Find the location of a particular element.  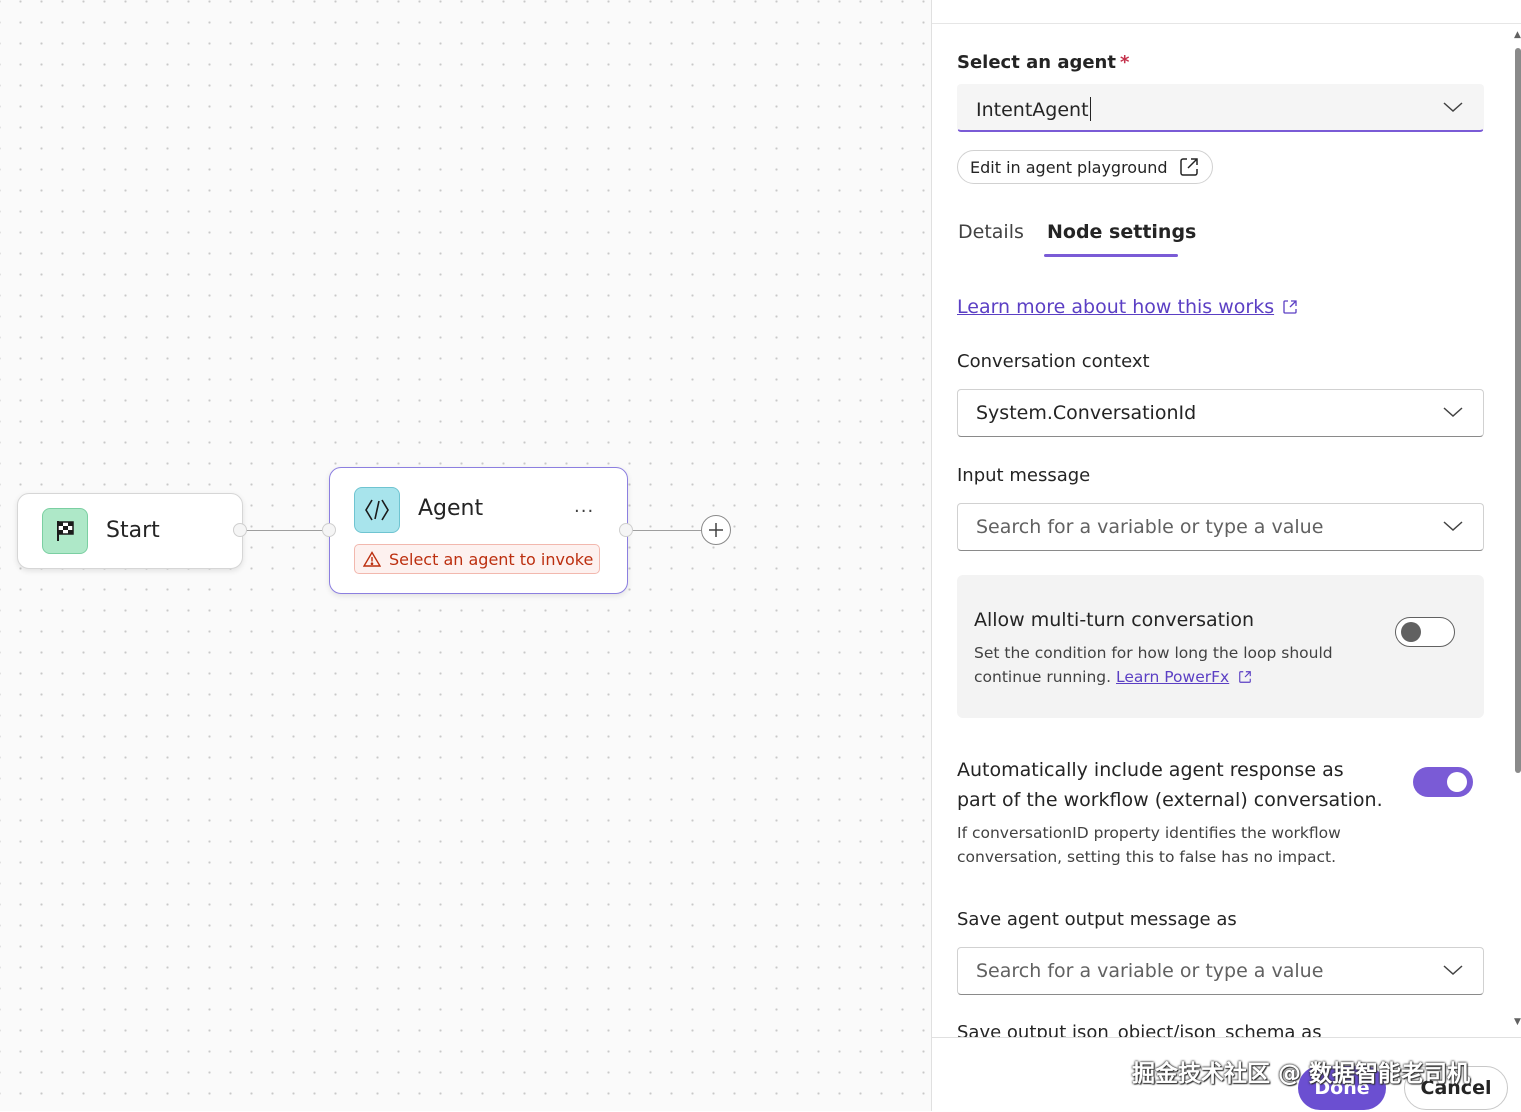

edge-agent-add is located at coordinates (664, 530).